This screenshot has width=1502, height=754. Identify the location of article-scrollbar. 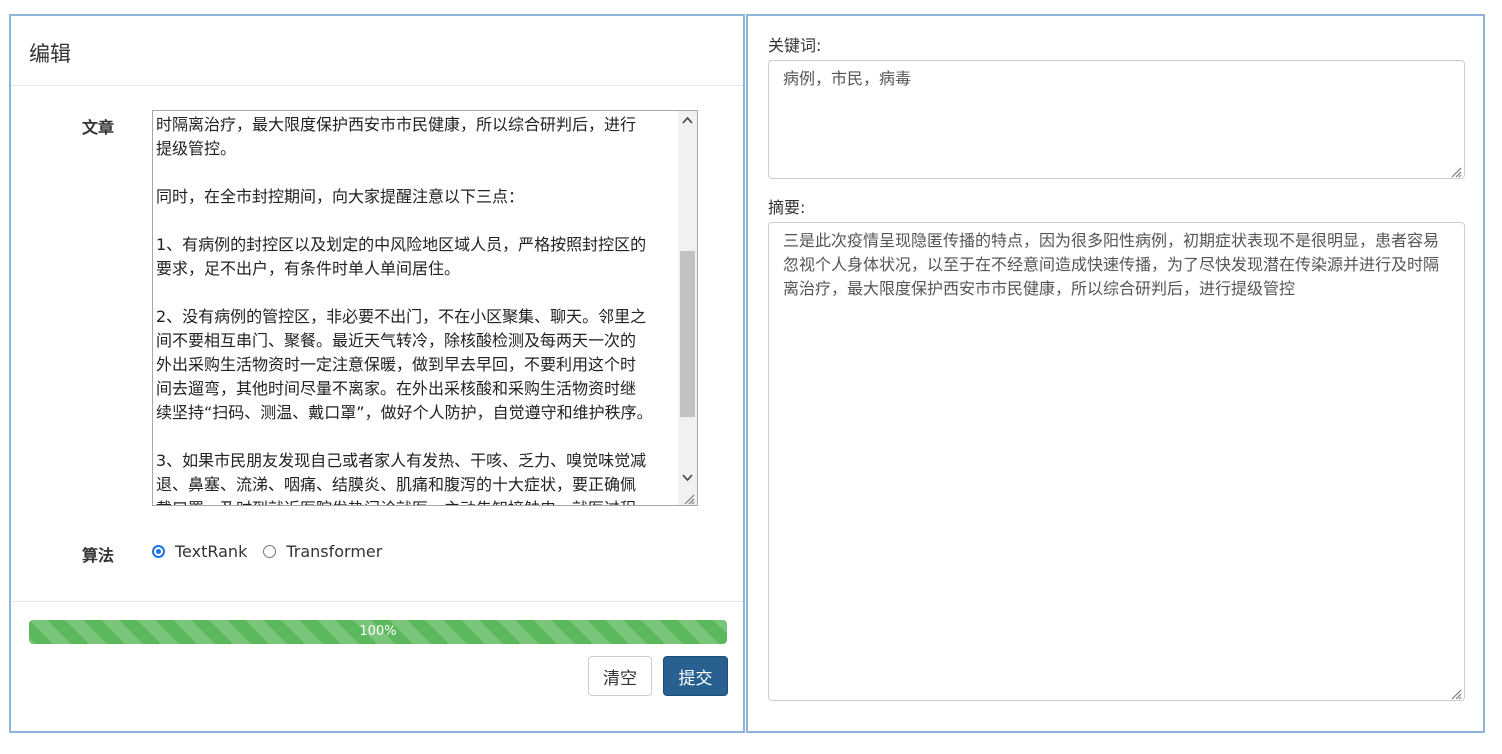
(687, 308).